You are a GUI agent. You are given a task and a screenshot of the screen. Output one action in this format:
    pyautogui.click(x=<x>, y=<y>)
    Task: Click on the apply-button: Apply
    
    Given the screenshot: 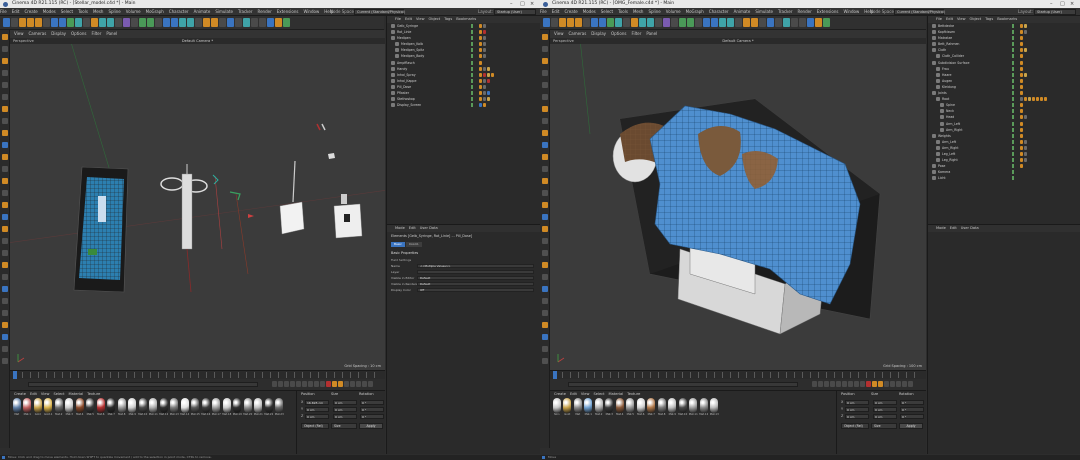 What is the action you would take?
    pyautogui.click(x=371, y=426)
    